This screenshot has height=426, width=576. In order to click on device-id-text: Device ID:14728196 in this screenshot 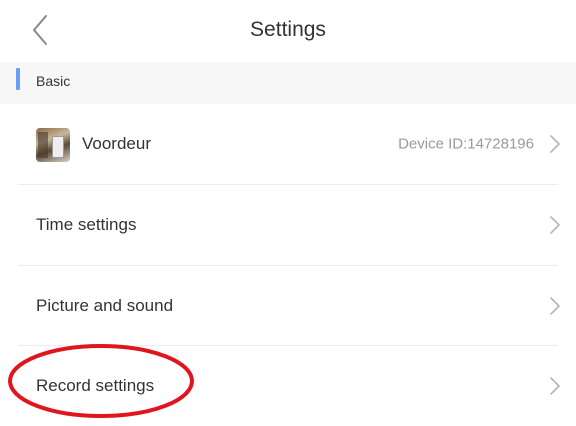, I will do `click(466, 144)`.